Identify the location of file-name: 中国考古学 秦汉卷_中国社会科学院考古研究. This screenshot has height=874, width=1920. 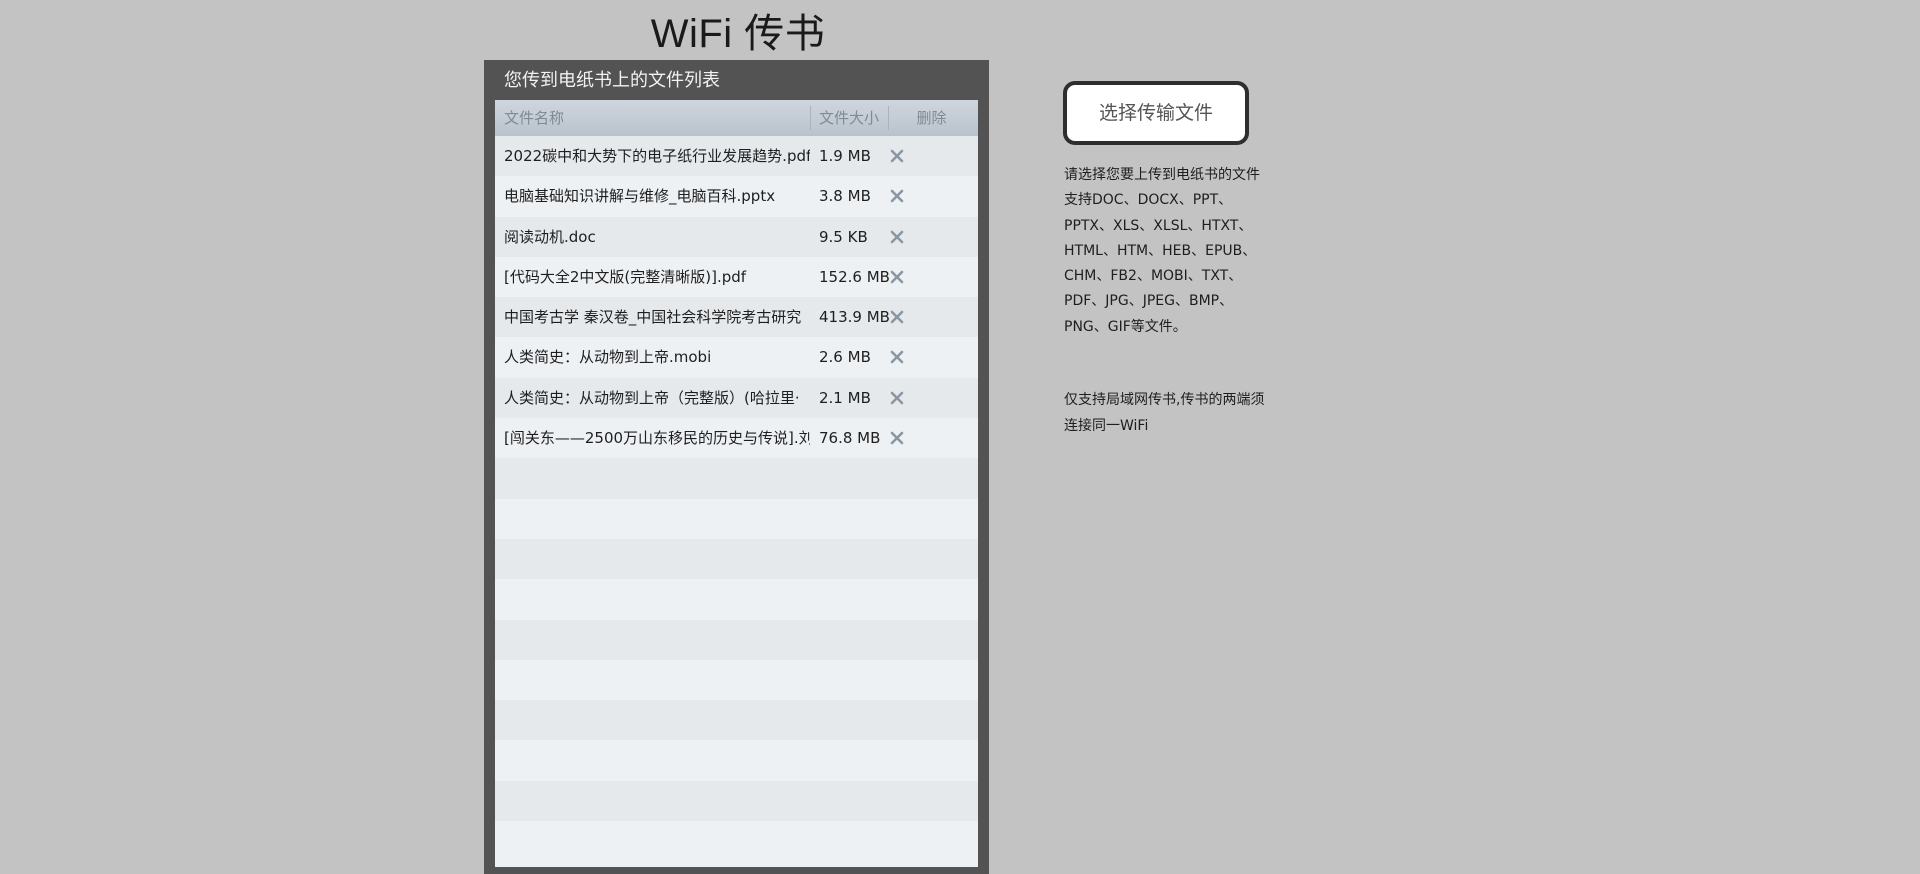
(653, 317).